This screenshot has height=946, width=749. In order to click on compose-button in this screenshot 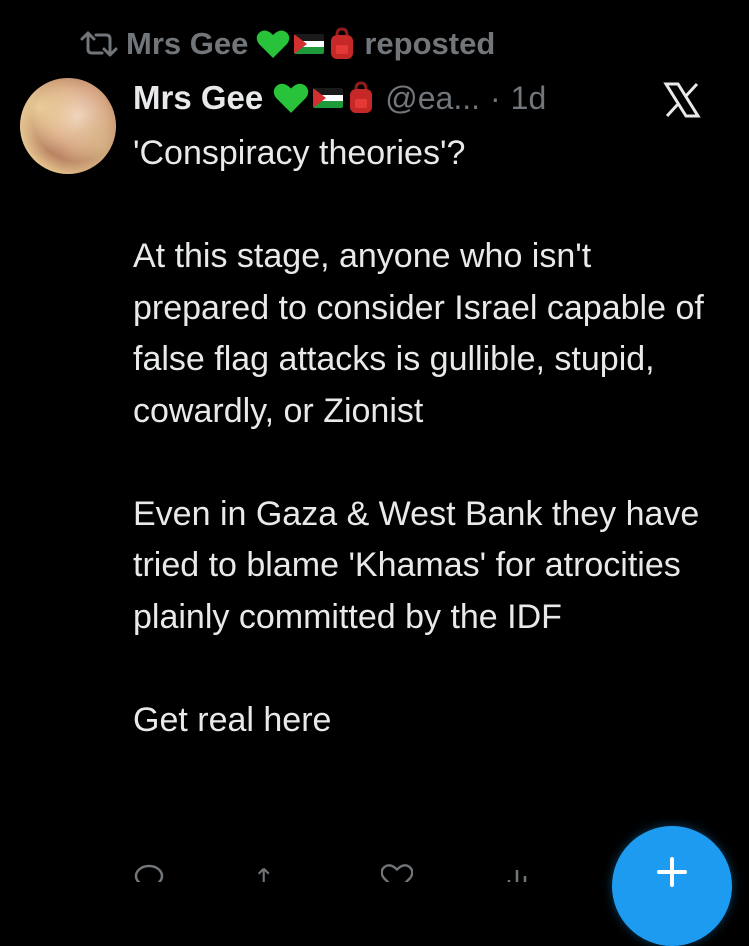, I will do `click(672, 886)`.